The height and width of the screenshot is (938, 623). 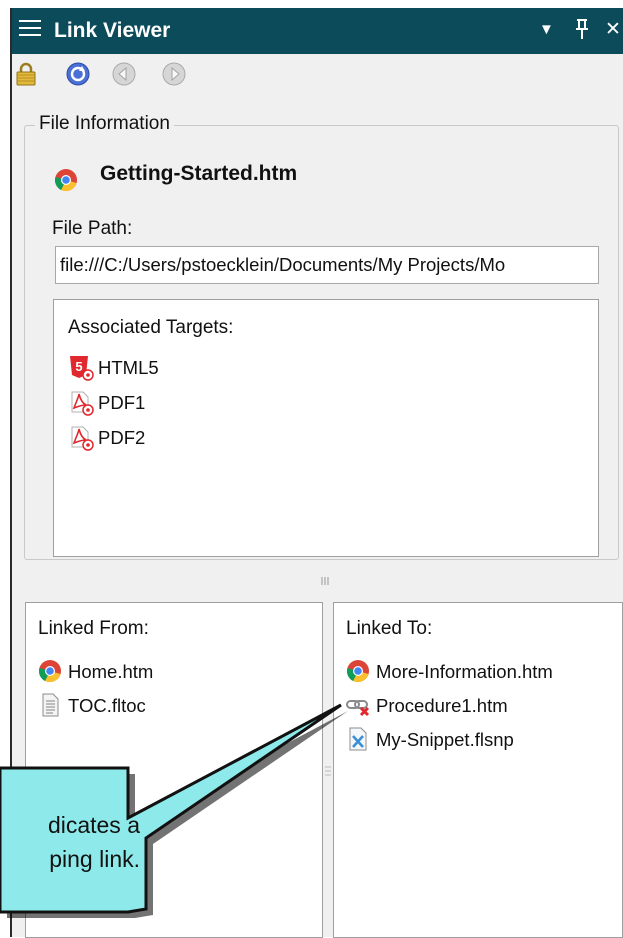 What do you see at coordinates (174, 74) in the screenshot?
I see `forward-icon` at bounding box center [174, 74].